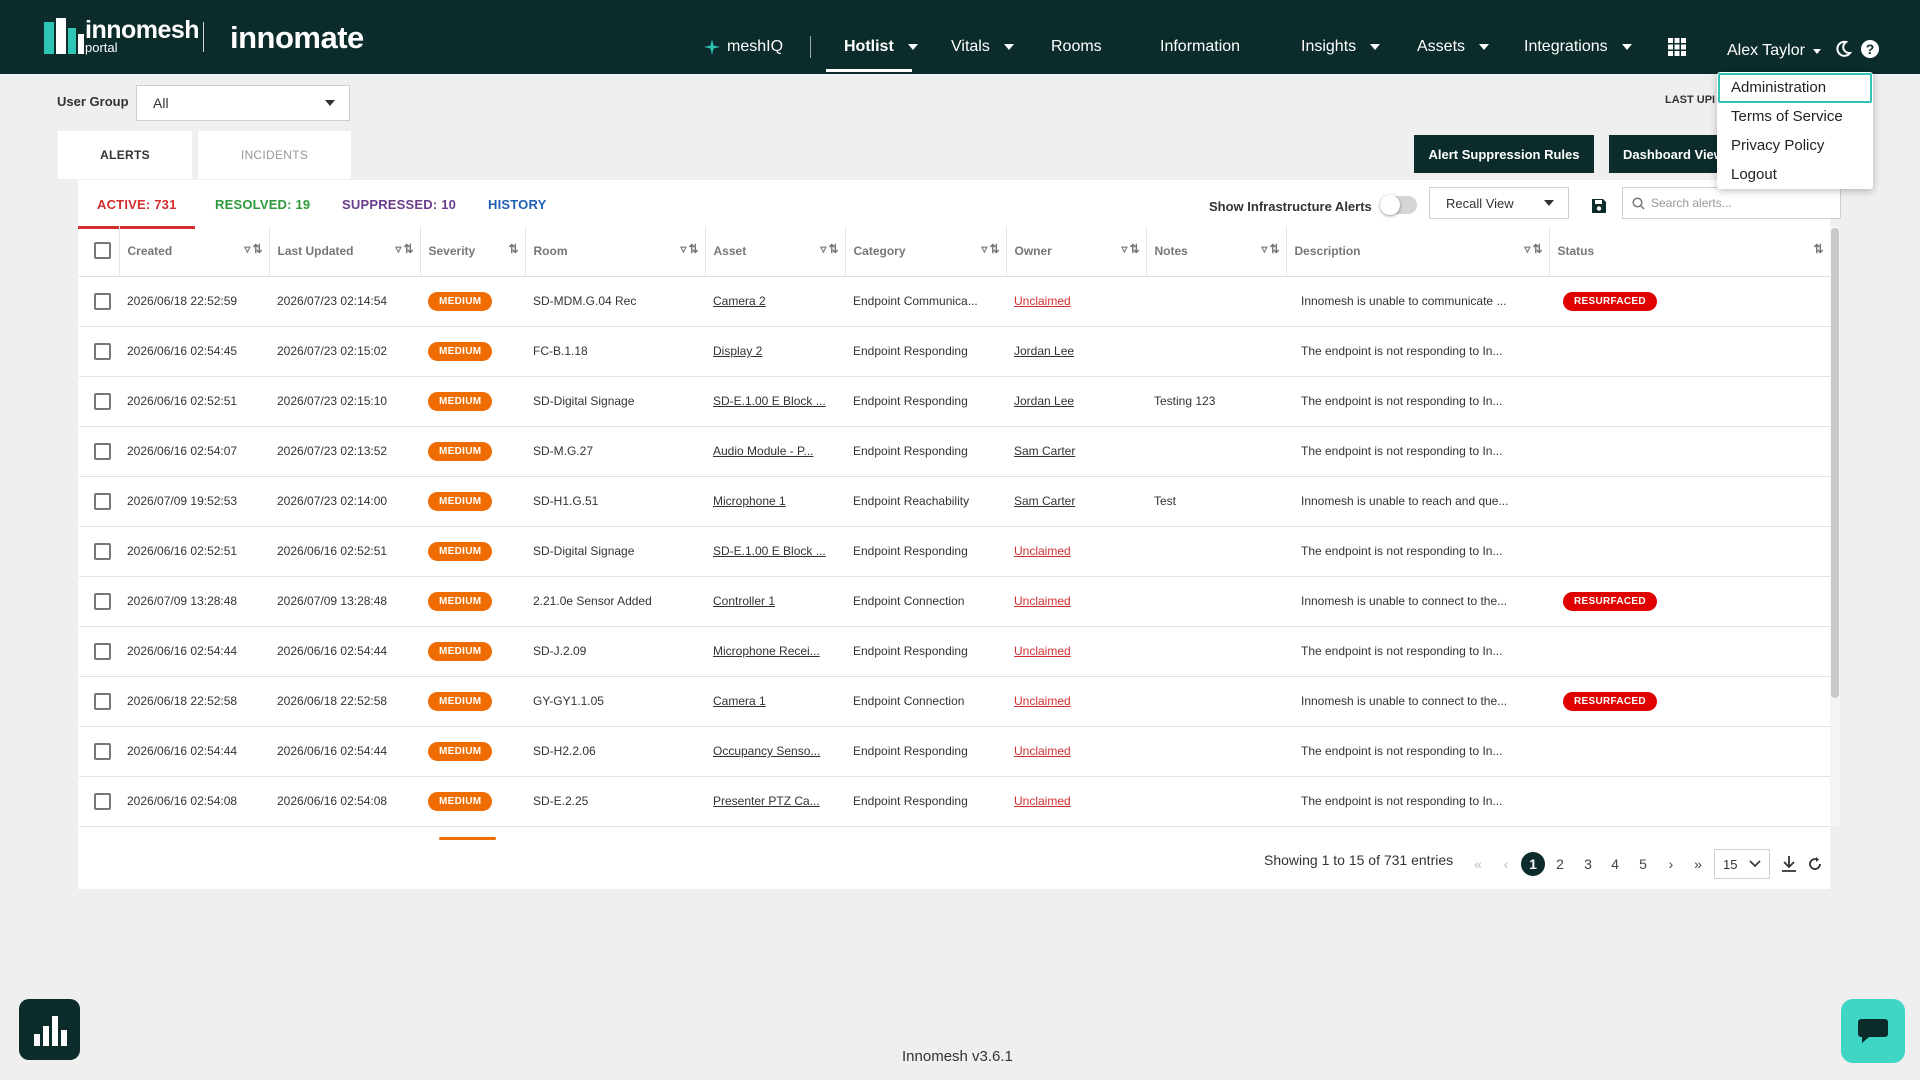 This screenshot has width=1920, height=1080. Describe the element at coordinates (1742, 864) in the screenshot. I see `page-size-select: 15` at that location.